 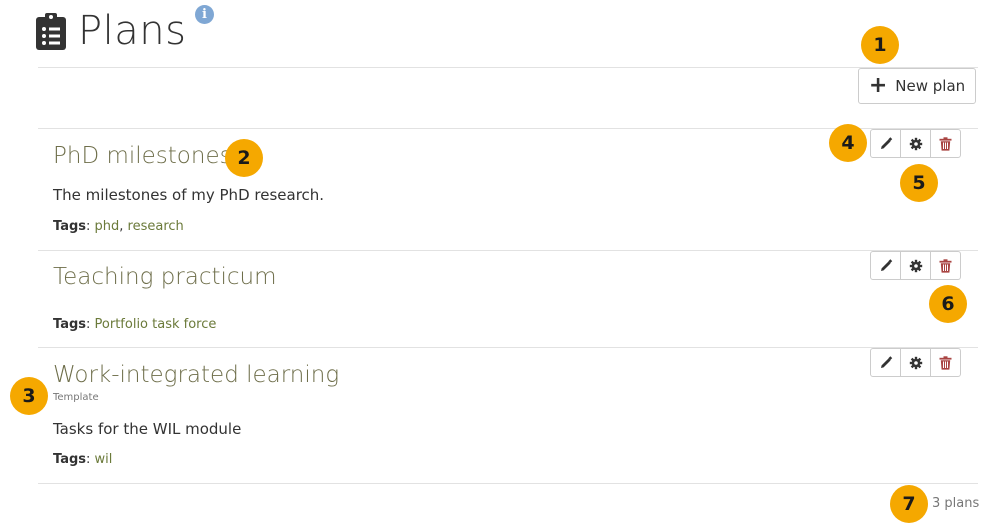 I want to click on callout-3: 3, so click(x=29, y=396).